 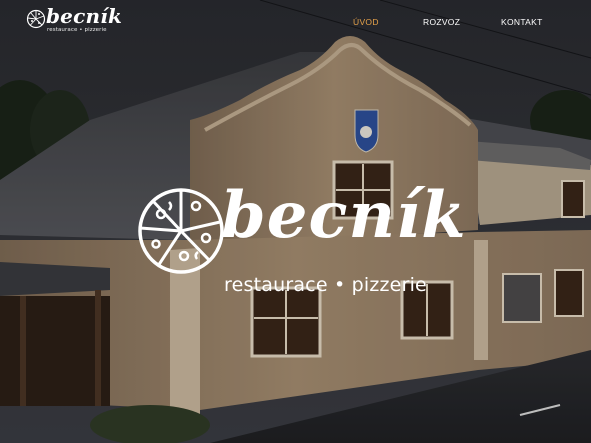 I want to click on hero-brand-tagline: restaurace • pizzerie, so click(x=325, y=285).